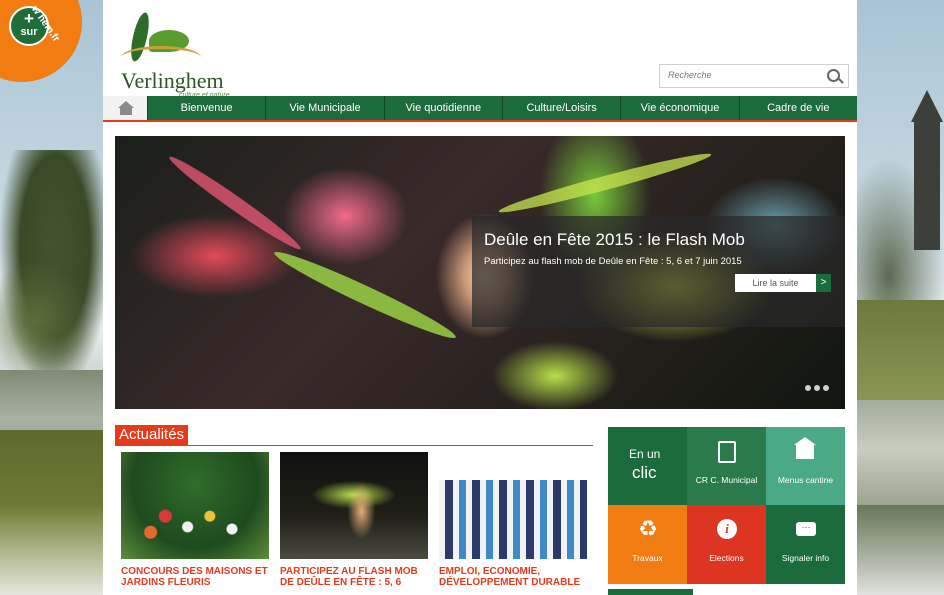 The height and width of the screenshot is (595, 944). What do you see at coordinates (354, 435) in the screenshot?
I see `news-heading: Actualités` at bounding box center [354, 435].